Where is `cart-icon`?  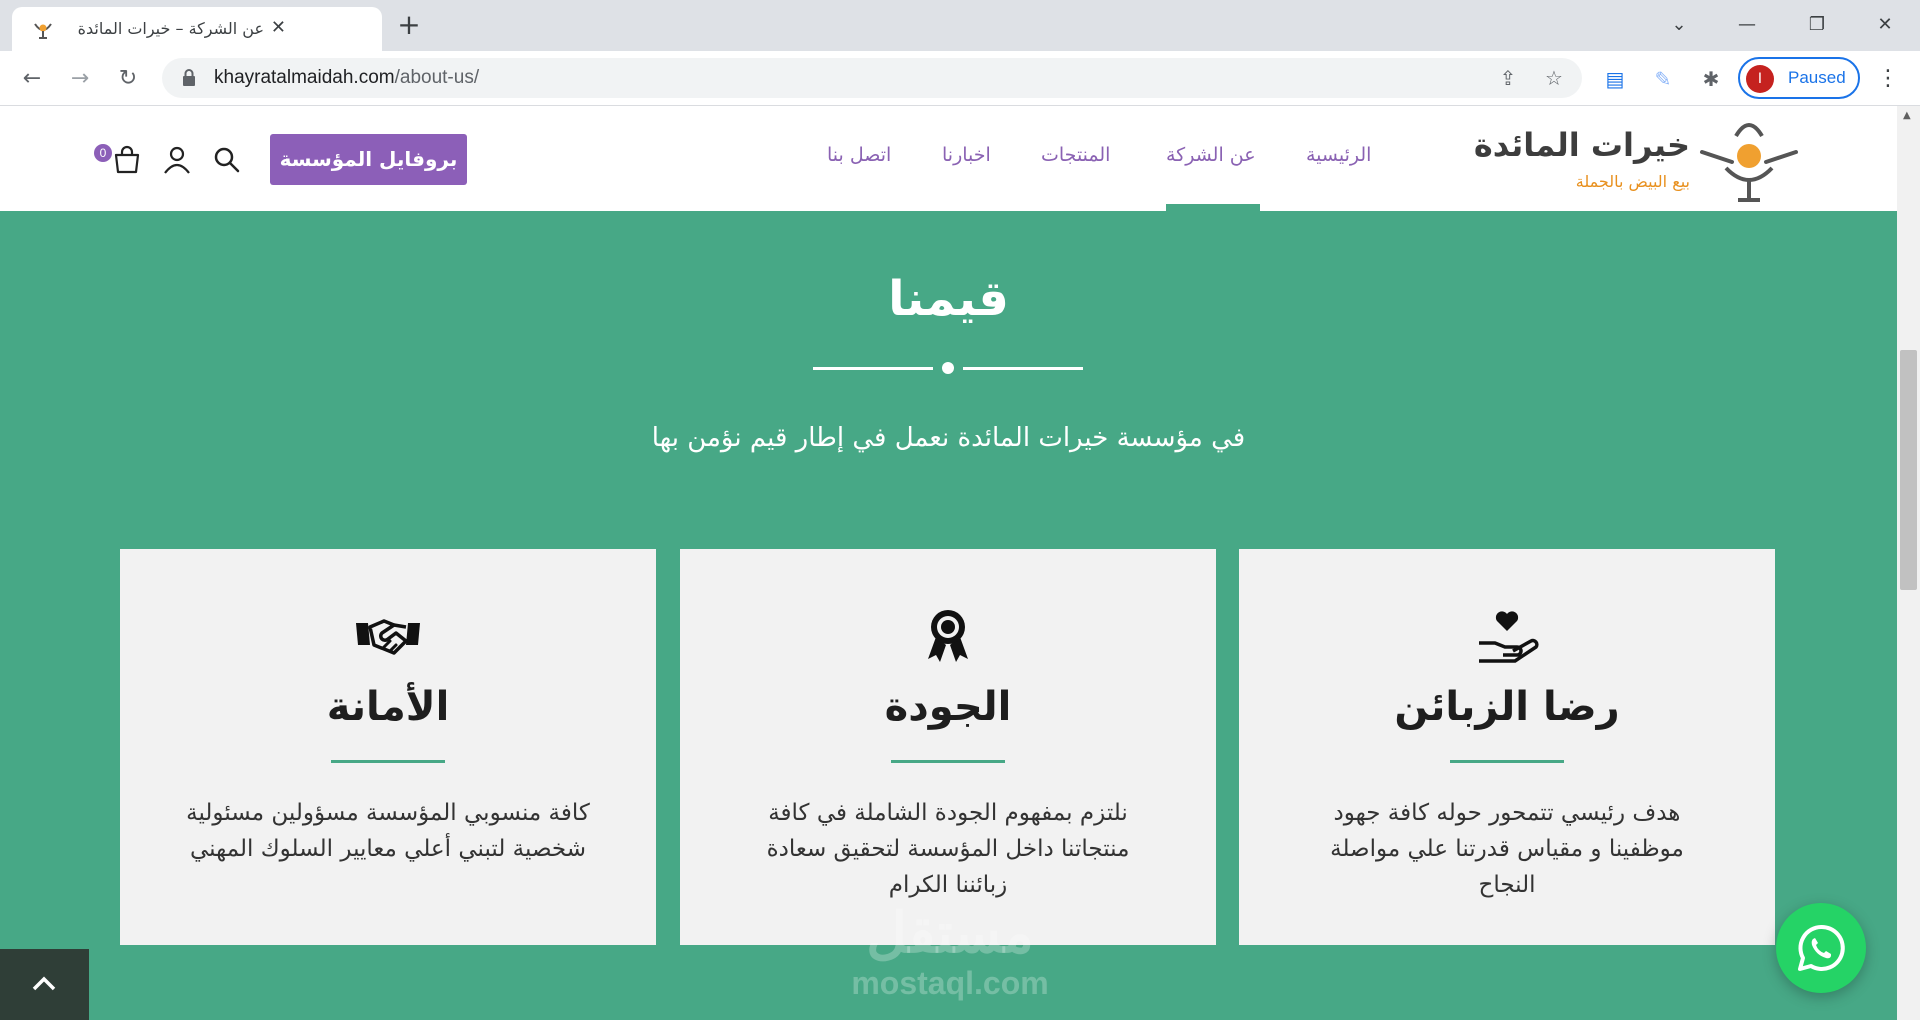
cart-icon is located at coordinates (127, 160).